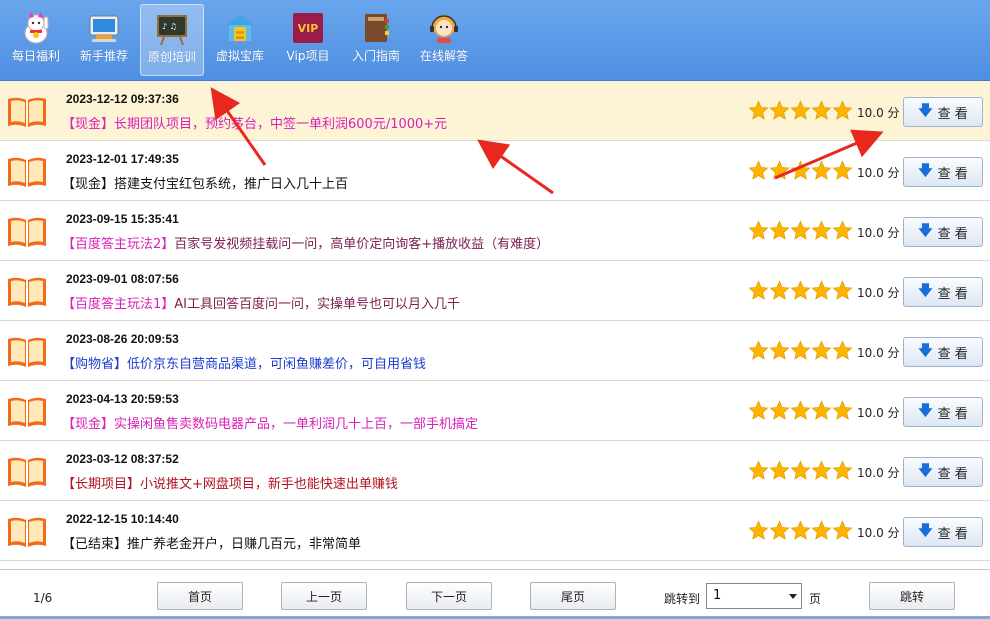 Image resolution: width=990 pixels, height=619 pixels. What do you see at coordinates (240, 28) in the screenshot?
I see `treasure-icon` at bounding box center [240, 28].